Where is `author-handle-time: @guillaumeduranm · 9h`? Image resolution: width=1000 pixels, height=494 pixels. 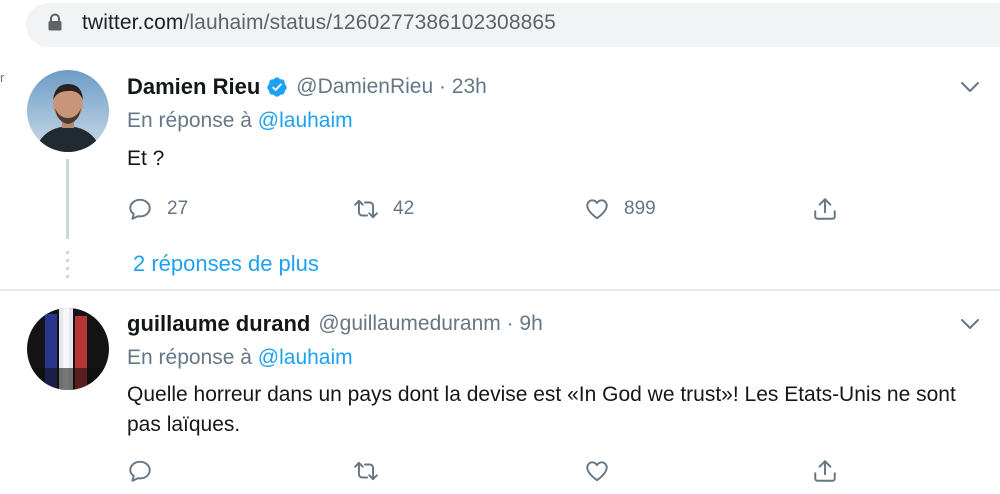 author-handle-time: @guillaumeduranm · 9h is located at coordinates (430, 324).